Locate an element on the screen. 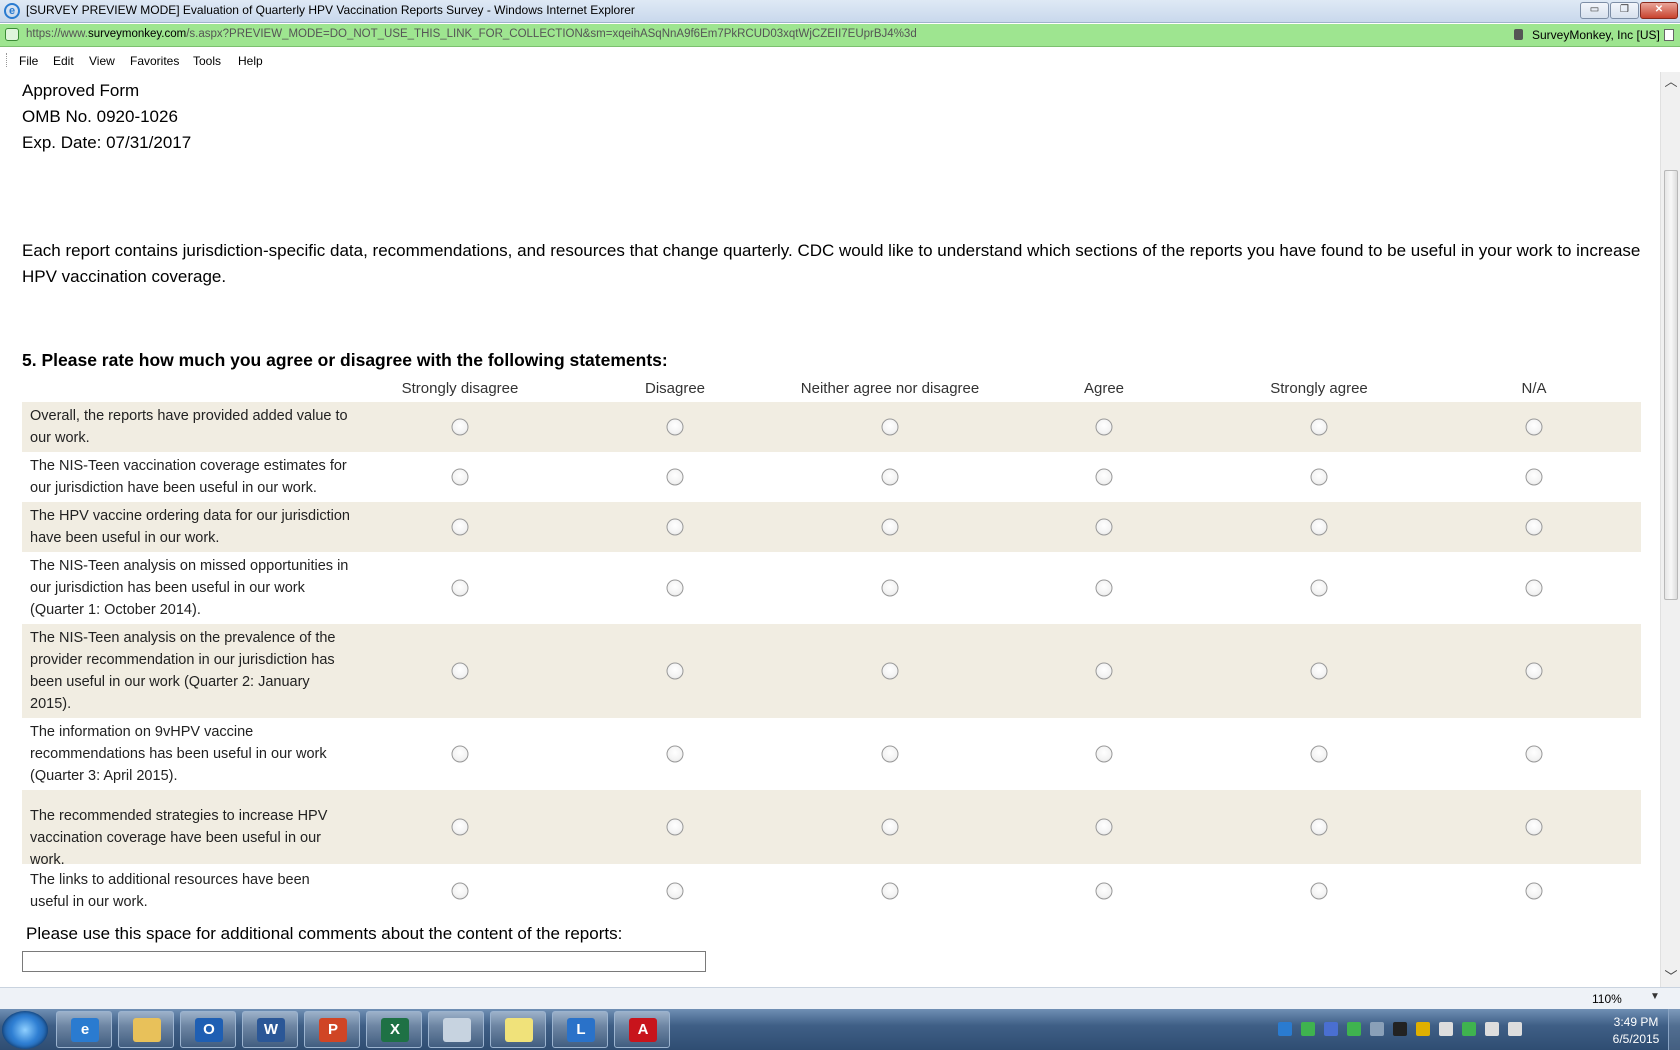  comments-input is located at coordinates (364, 961).